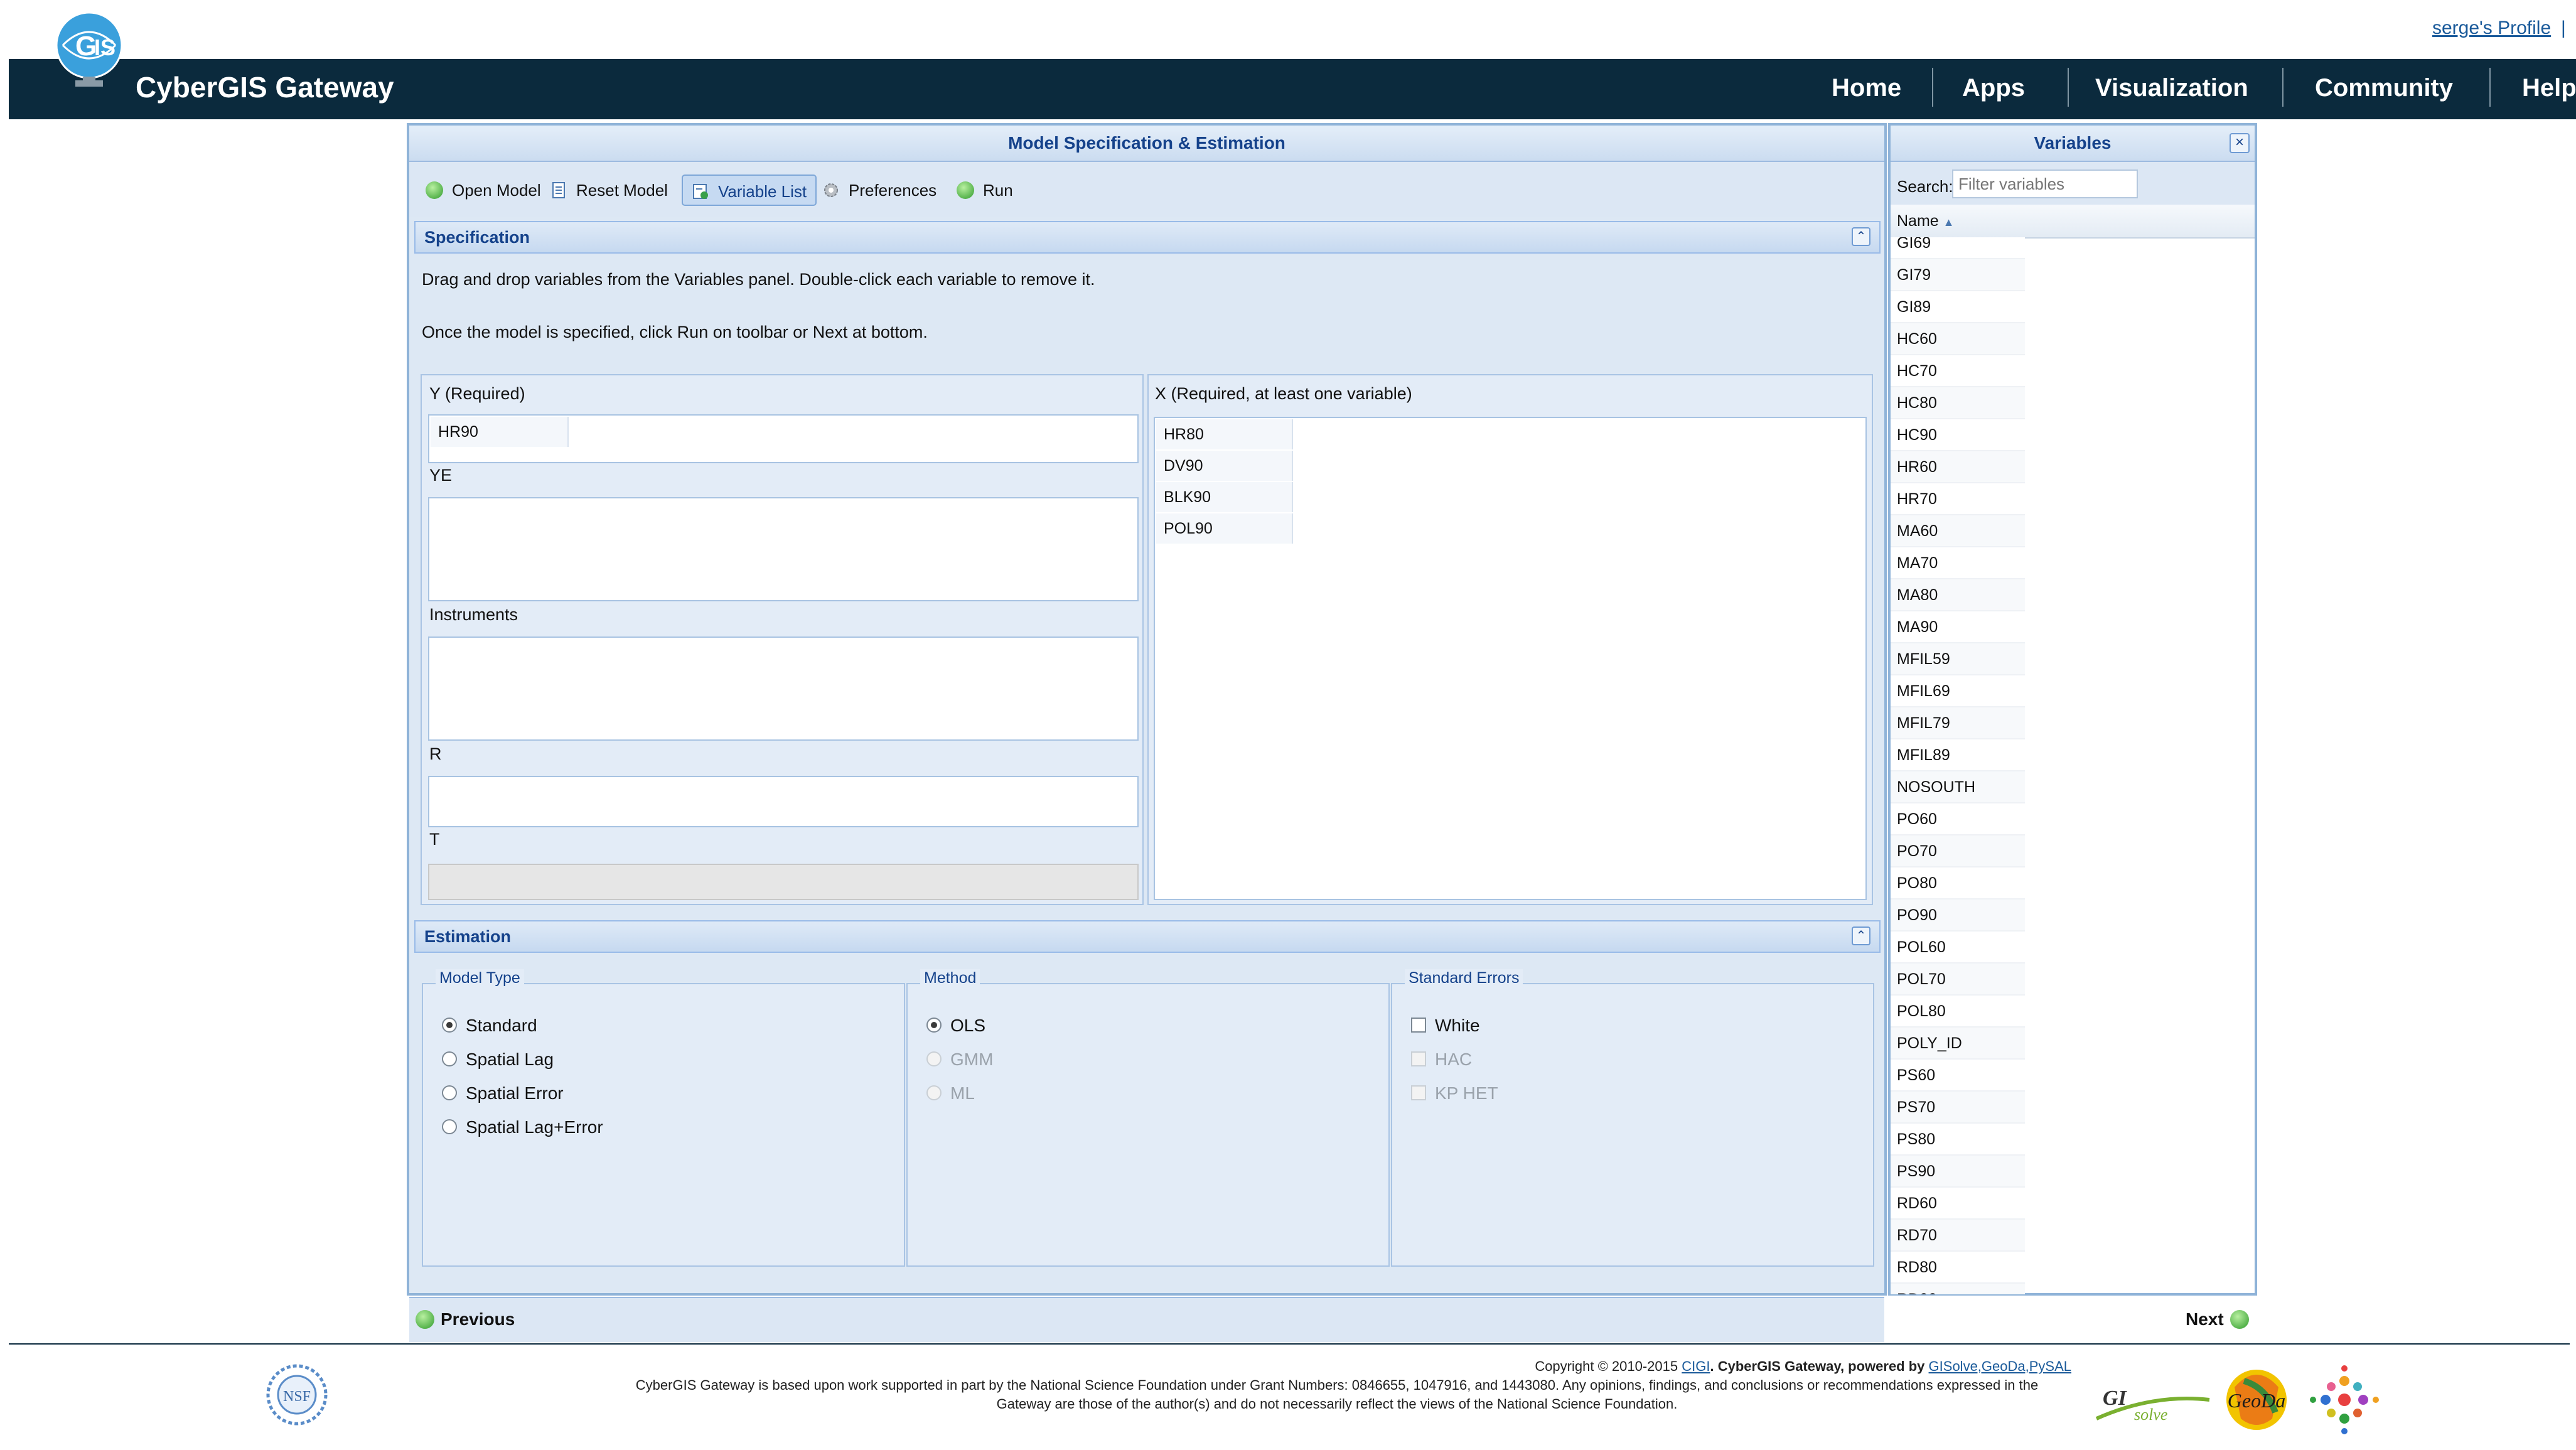 The height and width of the screenshot is (1450, 2576). Describe the element at coordinates (1958, 755) in the screenshot. I see `variable-list-item: MFIL89` at that location.